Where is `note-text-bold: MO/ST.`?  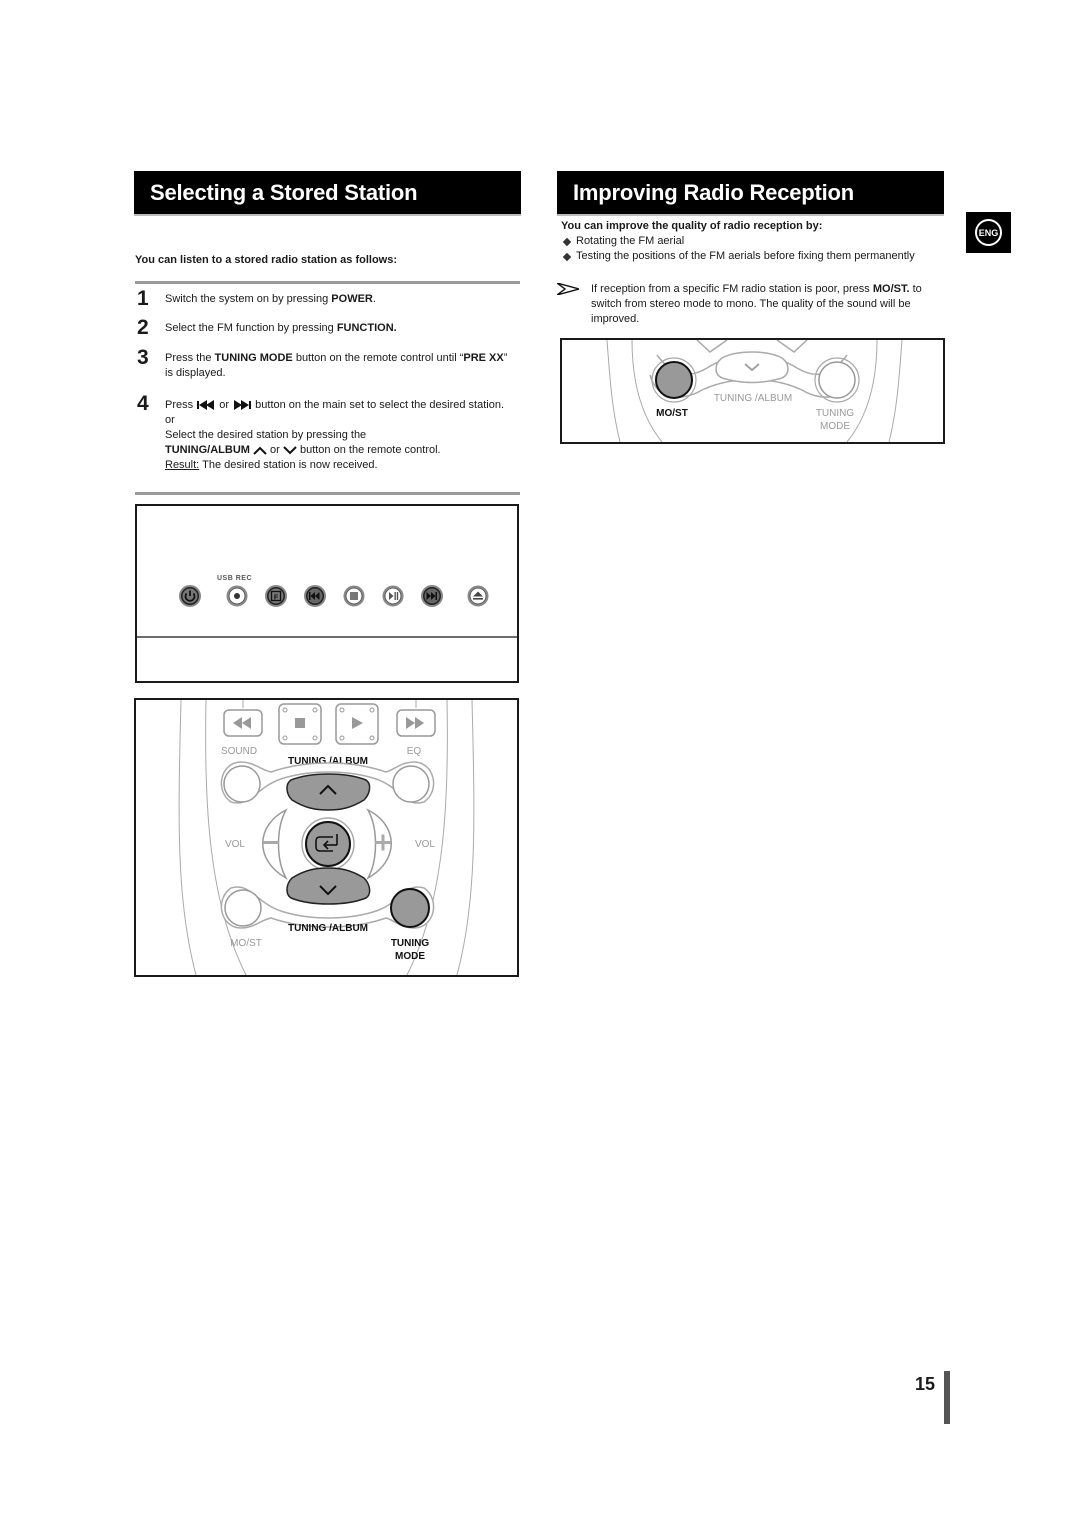
note-text-bold: MO/ST. is located at coordinates (891, 289).